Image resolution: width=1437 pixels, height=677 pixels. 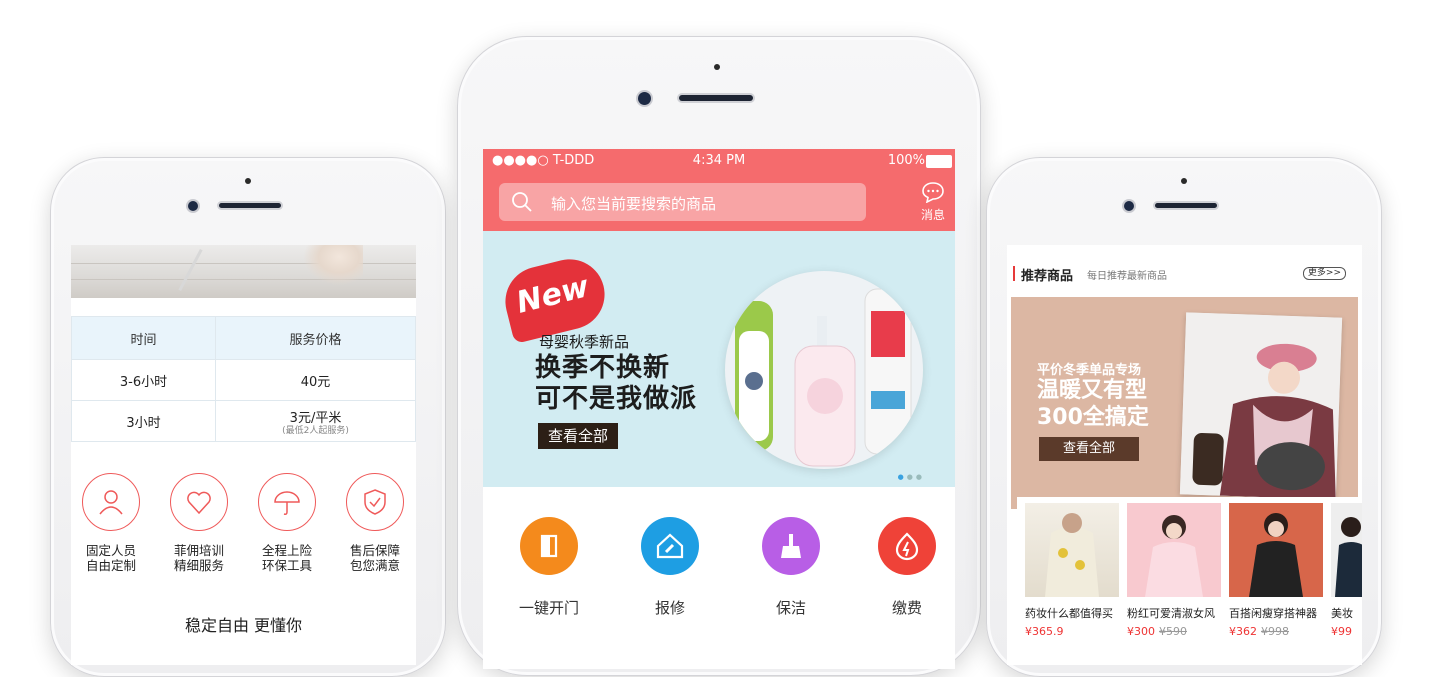 What do you see at coordinates (1273, 613) in the screenshot?
I see `product-name: 百搭闲瘦穿搭神器` at bounding box center [1273, 613].